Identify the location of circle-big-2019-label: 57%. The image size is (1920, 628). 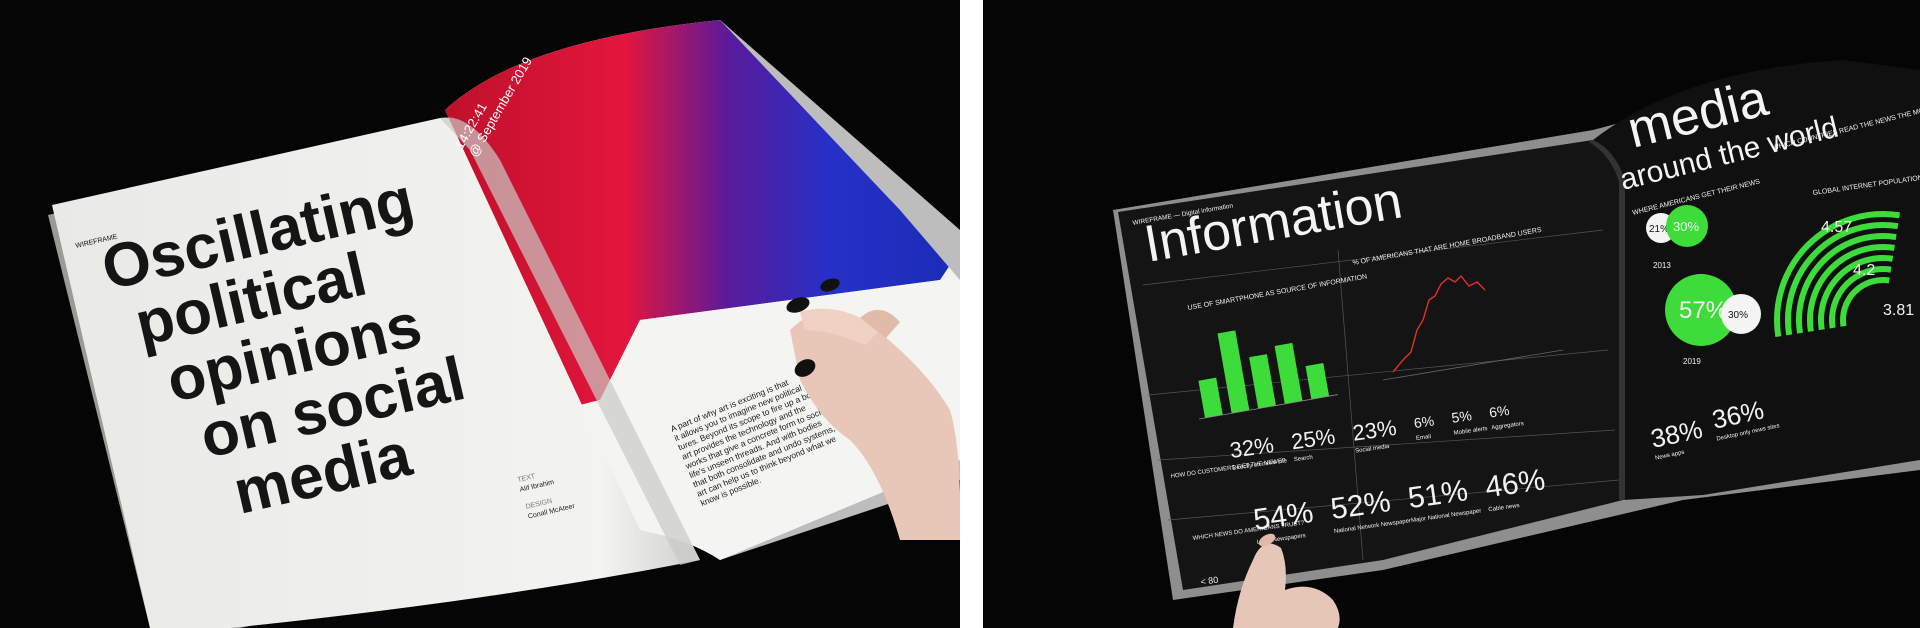
(1703, 310).